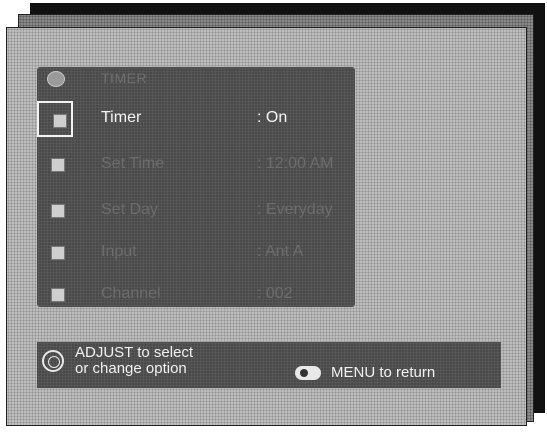 The image size is (547, 433). What do you see at coordinates (133, 163) in the screenshot?
I see `menu-row-label: Set Time` at bounding box center [133, 163].